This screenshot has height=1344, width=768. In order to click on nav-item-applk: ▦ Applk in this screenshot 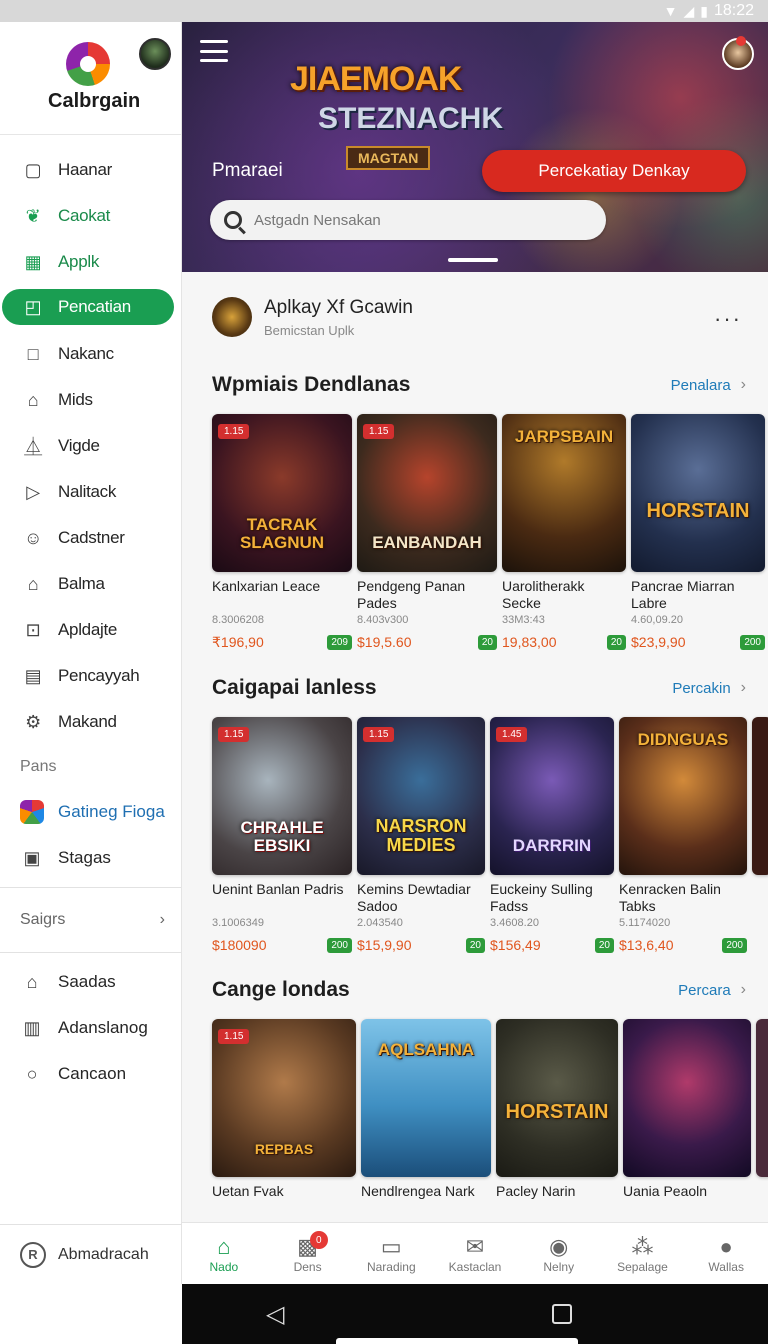, I will do `click(90, 262)`.